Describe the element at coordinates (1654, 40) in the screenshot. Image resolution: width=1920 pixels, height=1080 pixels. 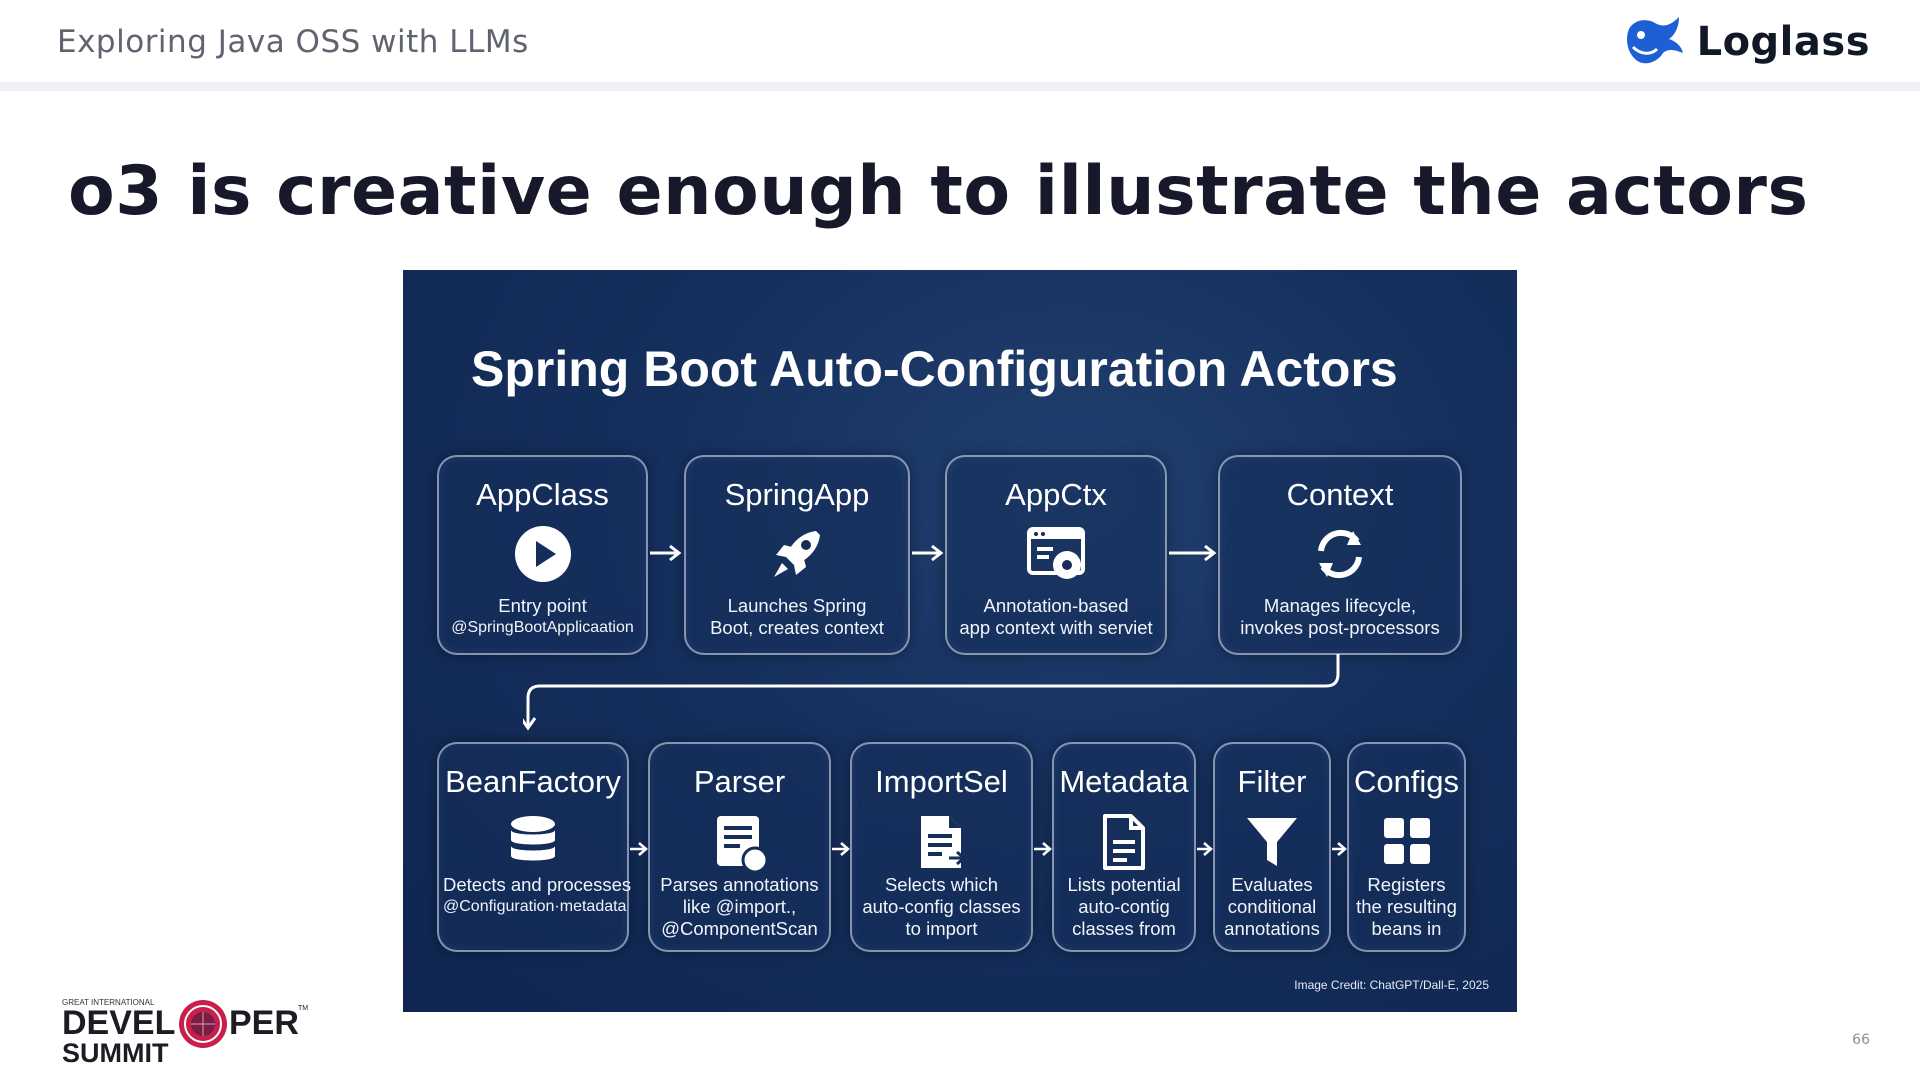
I see `whale-logo-icon` at that location.